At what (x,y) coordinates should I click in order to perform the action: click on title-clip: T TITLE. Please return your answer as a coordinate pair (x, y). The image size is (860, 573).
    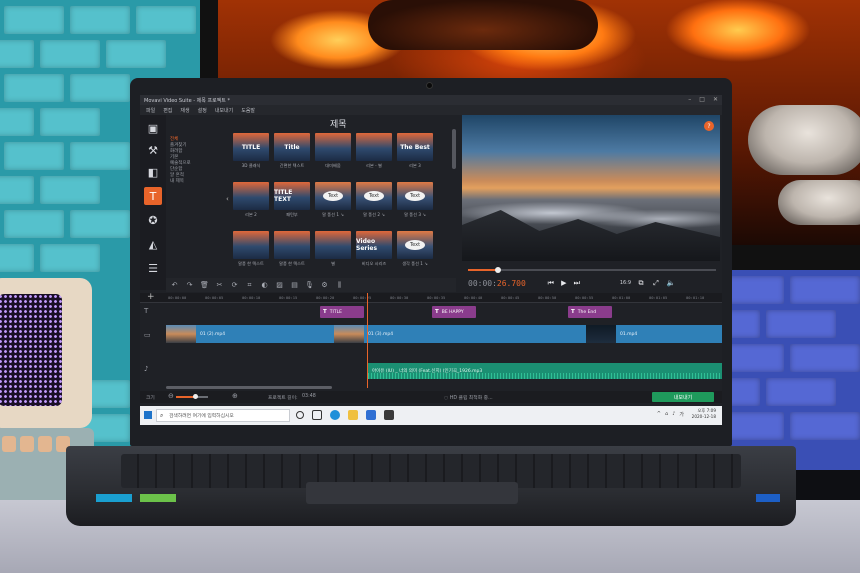
    Looking at the image, I should click on (342, 312).